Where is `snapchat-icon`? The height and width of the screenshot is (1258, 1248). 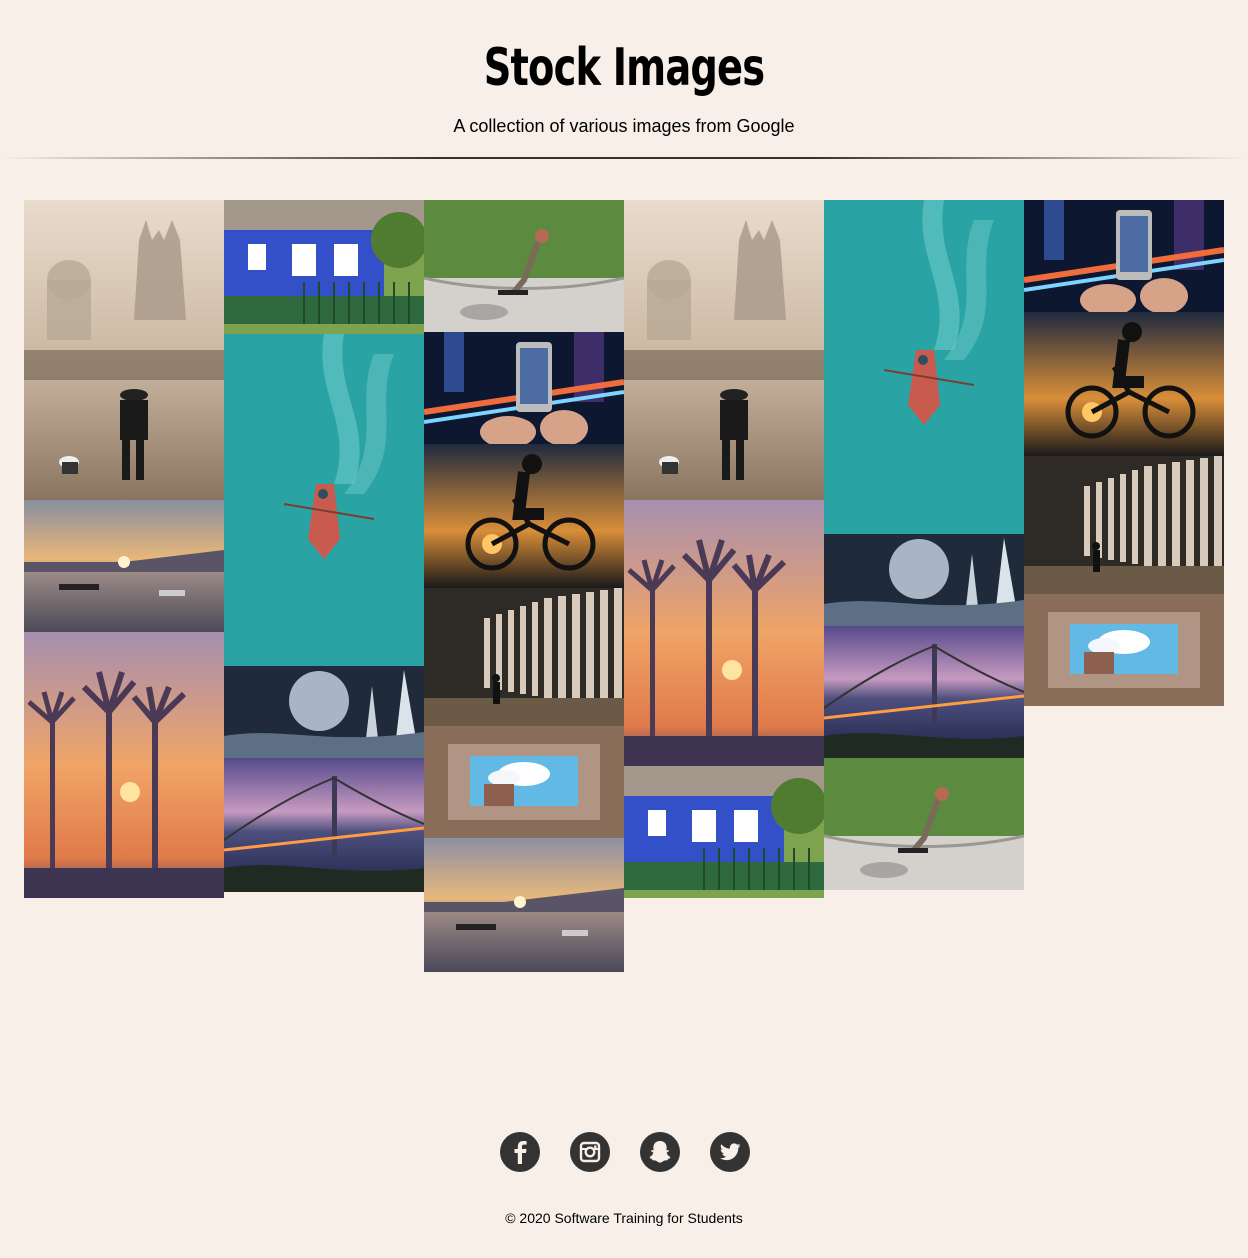
snapchat-icon is located at coordinates (660, 1152).